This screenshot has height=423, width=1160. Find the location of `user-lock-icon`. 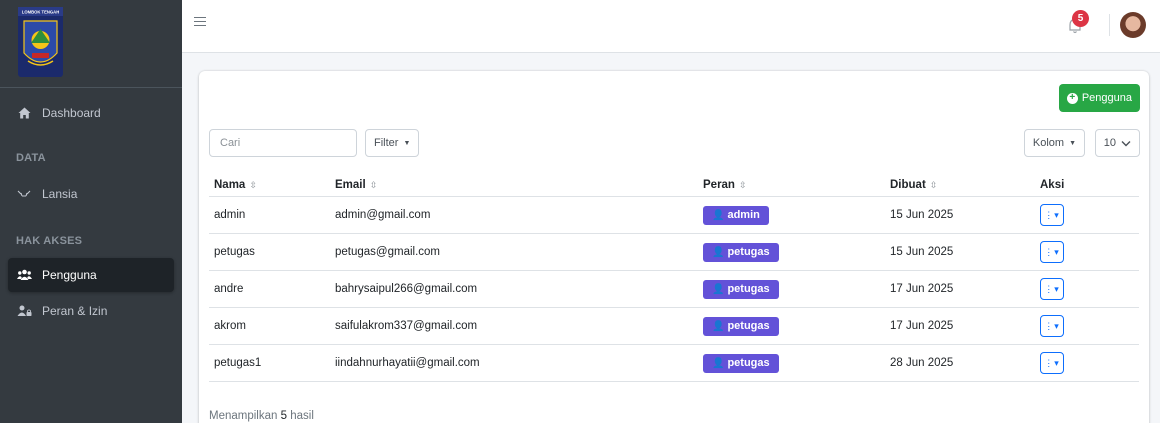

user-lock-icon is located at coordinates (24, 311).